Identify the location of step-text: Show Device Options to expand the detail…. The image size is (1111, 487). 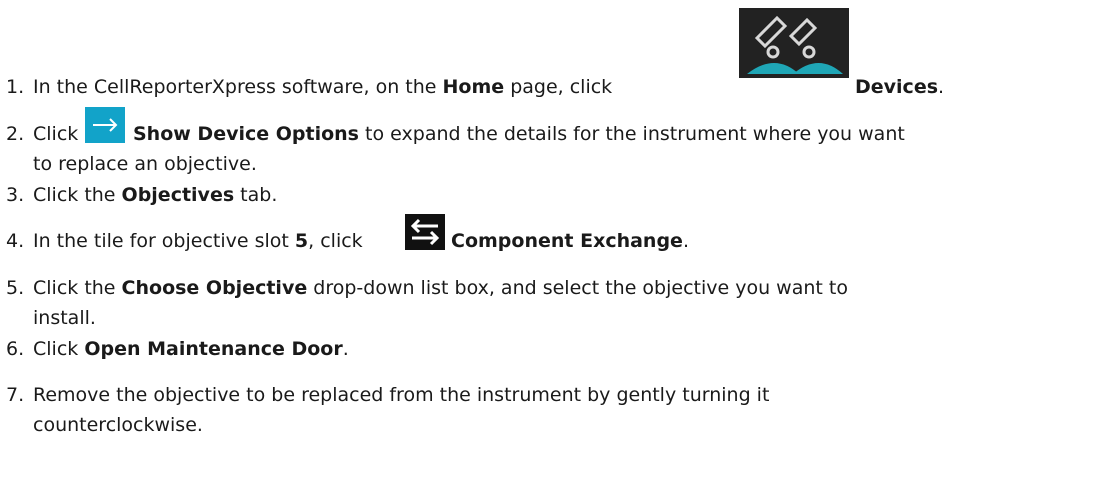
(519, 134).